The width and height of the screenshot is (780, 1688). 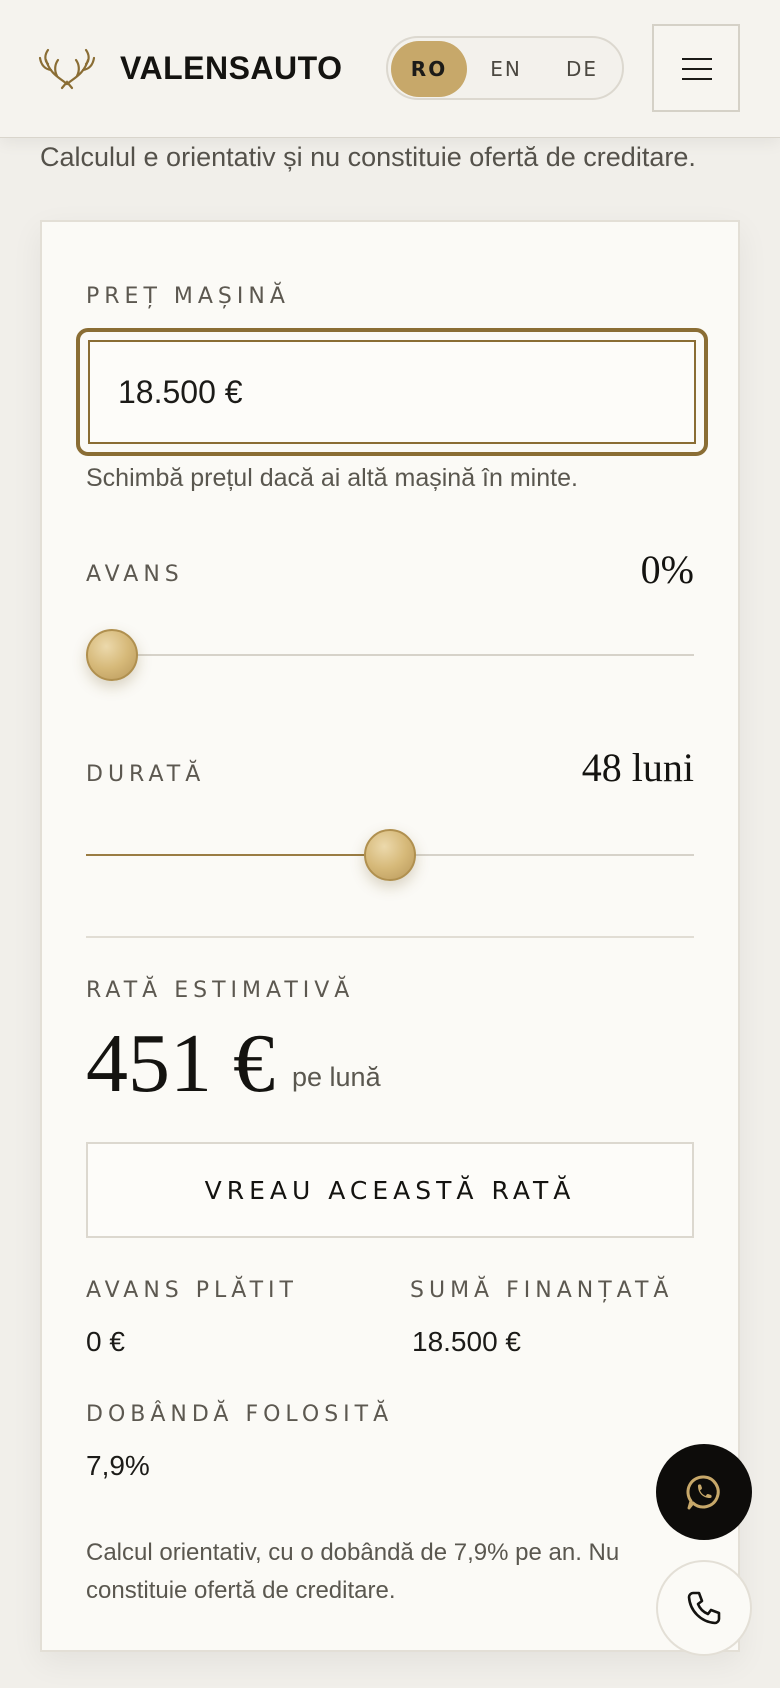 What do you see at coordinates (429, 69) in the screenshot?
I see `lang-ro-button: RO` at bounding box center [429, 69].